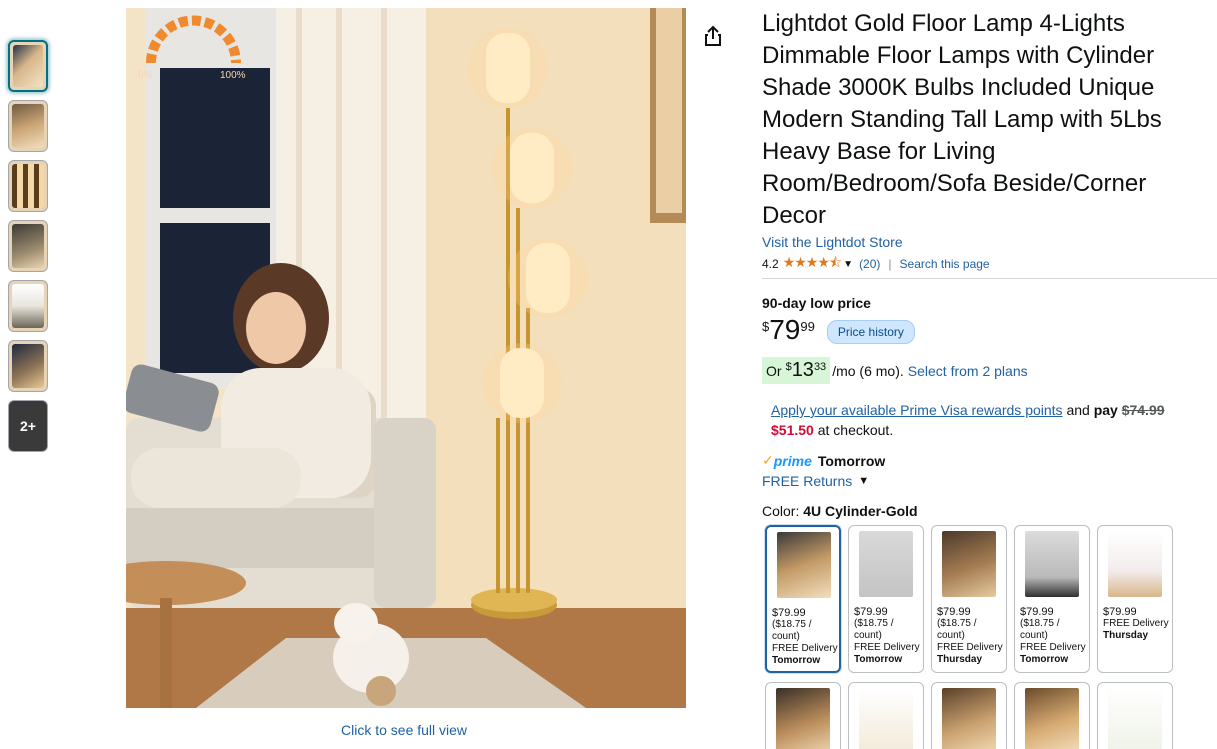 Image resolution: width=1217 pixels, height=749 pixels. I want to click on low-price-badge: 90-day low price, so click(816, 303).